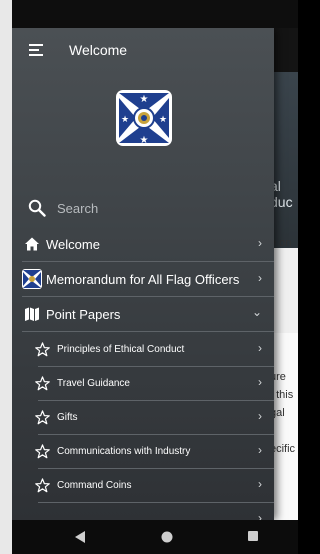 The height and width of the screenshot is (554, 320). I want to click on home-circle-icon, so click(167, 537).